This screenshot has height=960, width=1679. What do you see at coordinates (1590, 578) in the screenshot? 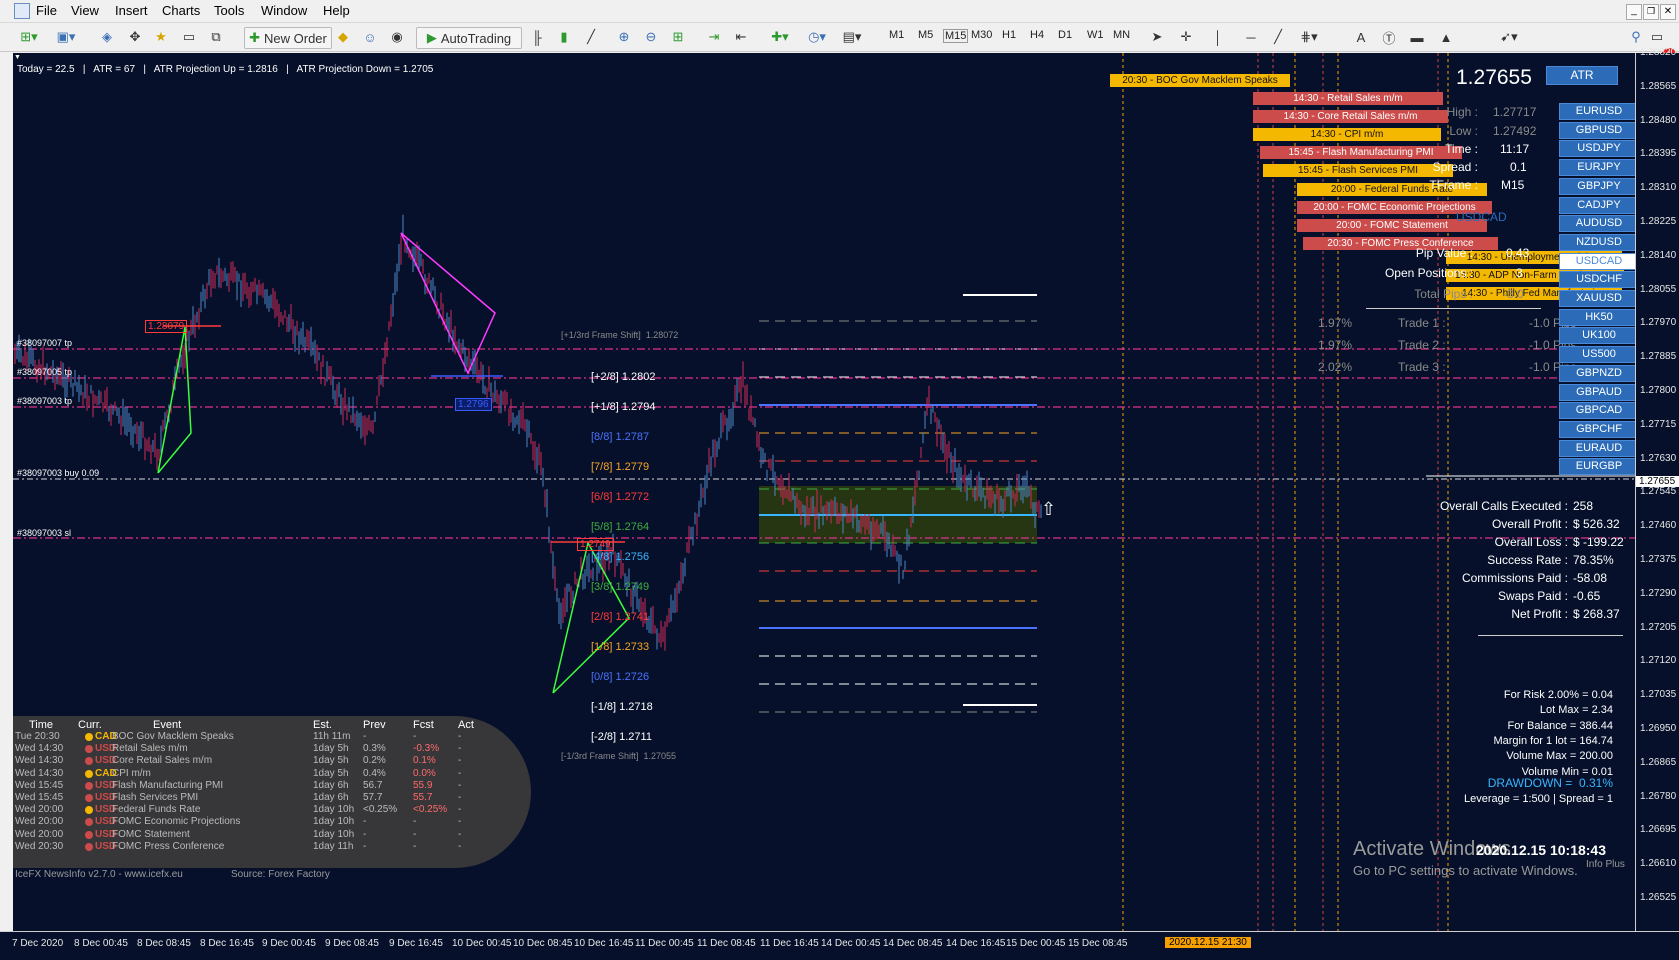
I see `stat-value: -58.08` at bounding box center [1590, 578].